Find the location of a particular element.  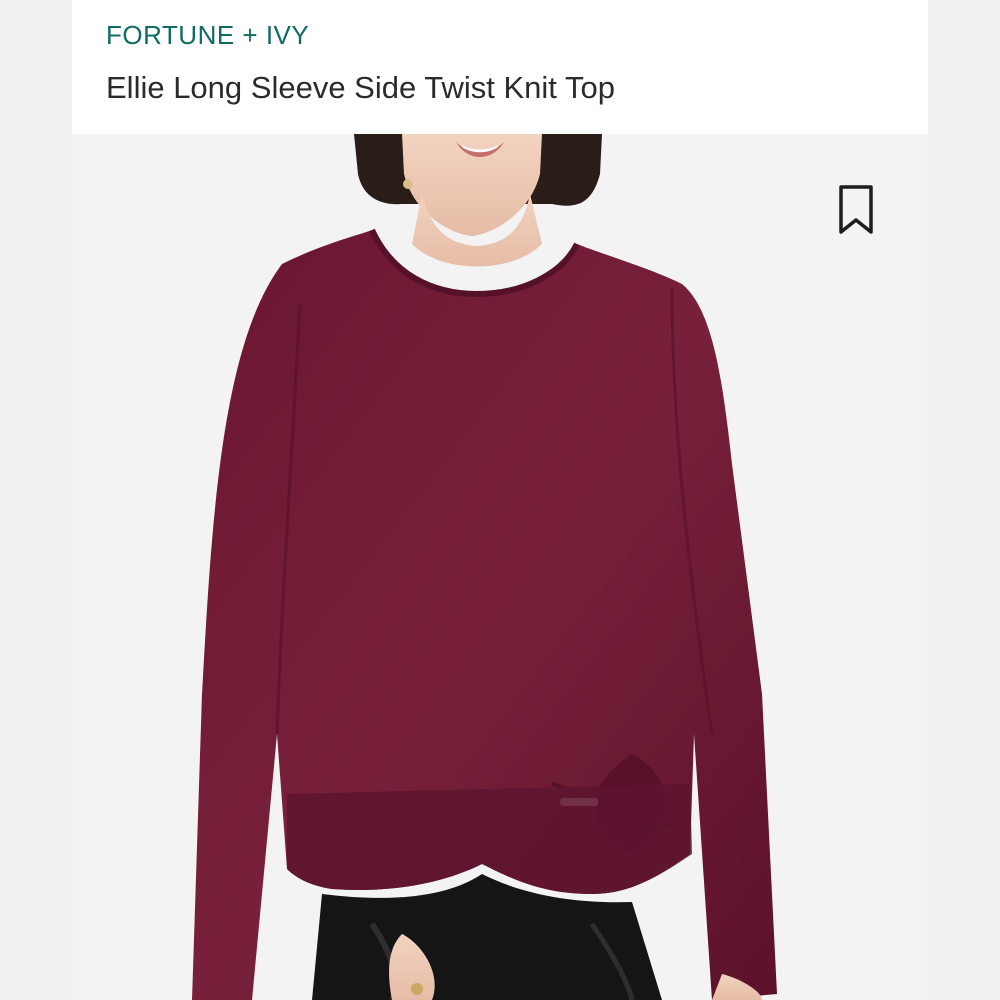

bookmark-button is located at coordinates (856, 210).